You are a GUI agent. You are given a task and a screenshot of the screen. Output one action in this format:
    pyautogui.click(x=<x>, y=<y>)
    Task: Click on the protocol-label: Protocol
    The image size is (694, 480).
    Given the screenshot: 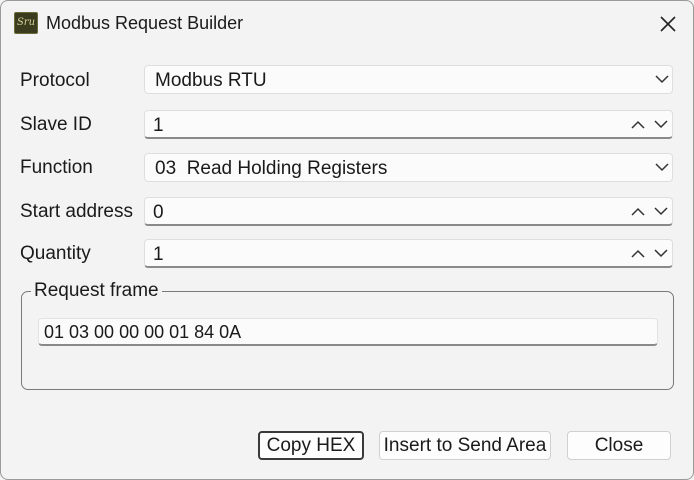 What is the action you would take?
    pyautogui.click(x=55, y=80)
    